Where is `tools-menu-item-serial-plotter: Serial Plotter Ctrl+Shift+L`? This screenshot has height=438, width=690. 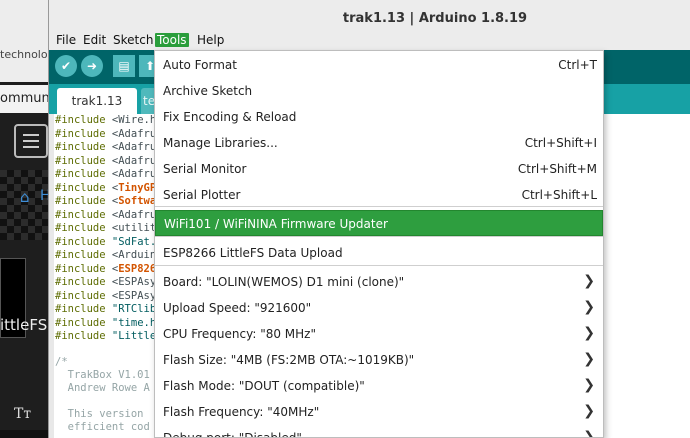 tools-menu-item-serial-plotter: Serial Plotter Ctrl+Shift+L is located at coordinates (379, 195).